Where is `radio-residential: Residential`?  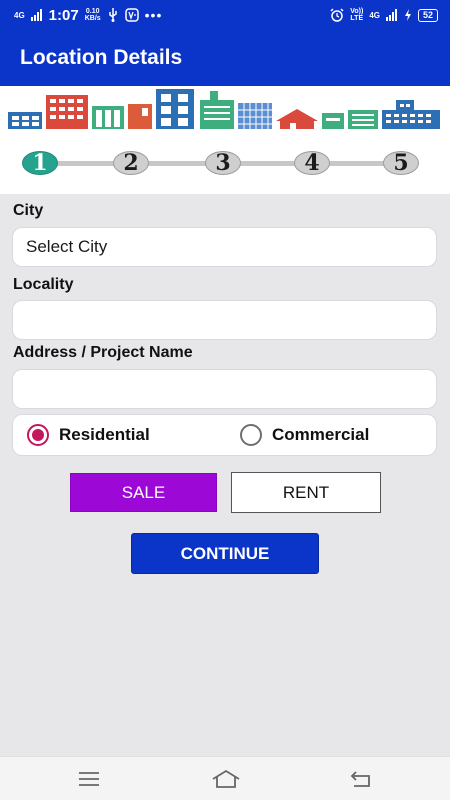
radio-residential: Residential is located at coordinates (88, 435).